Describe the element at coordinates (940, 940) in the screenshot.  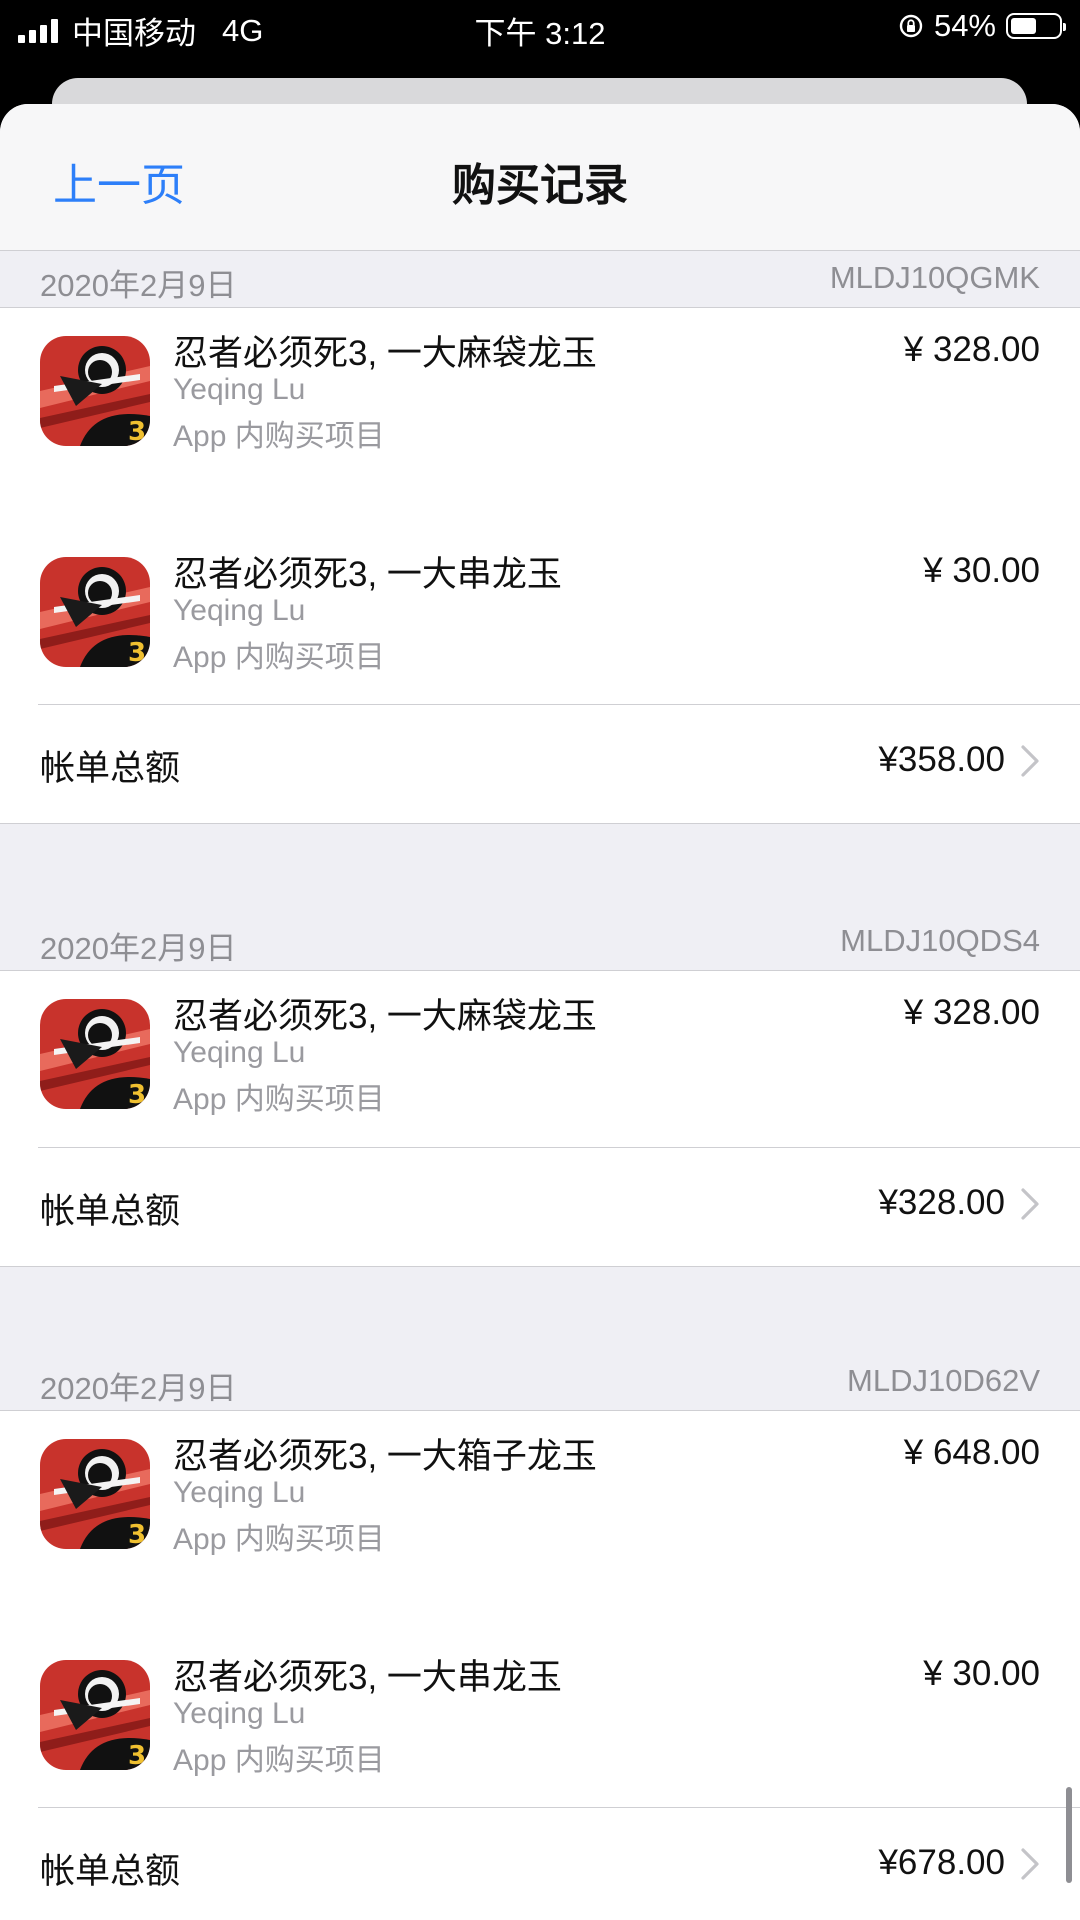
I see `order-id: MLDJ10QDS4` at that location.